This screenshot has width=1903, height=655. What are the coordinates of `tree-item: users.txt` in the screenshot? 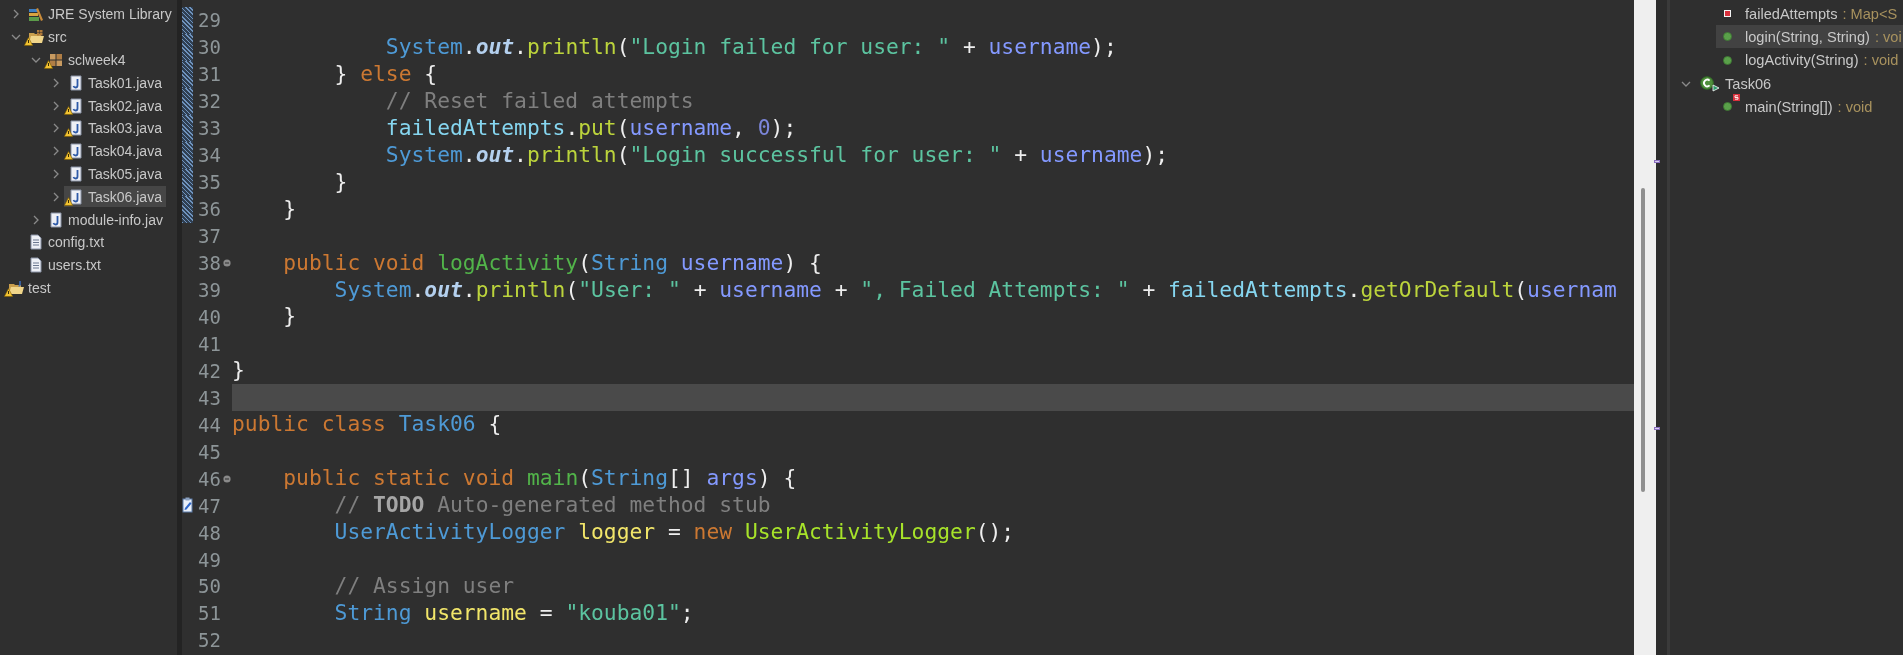 It's located at (64, 265).